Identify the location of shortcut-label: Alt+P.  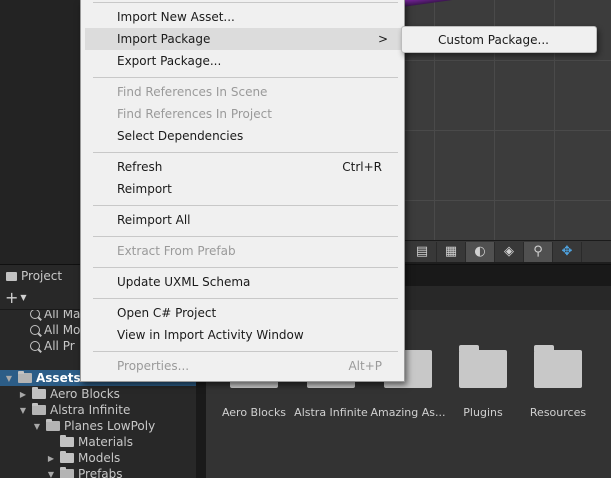
(365, 366).